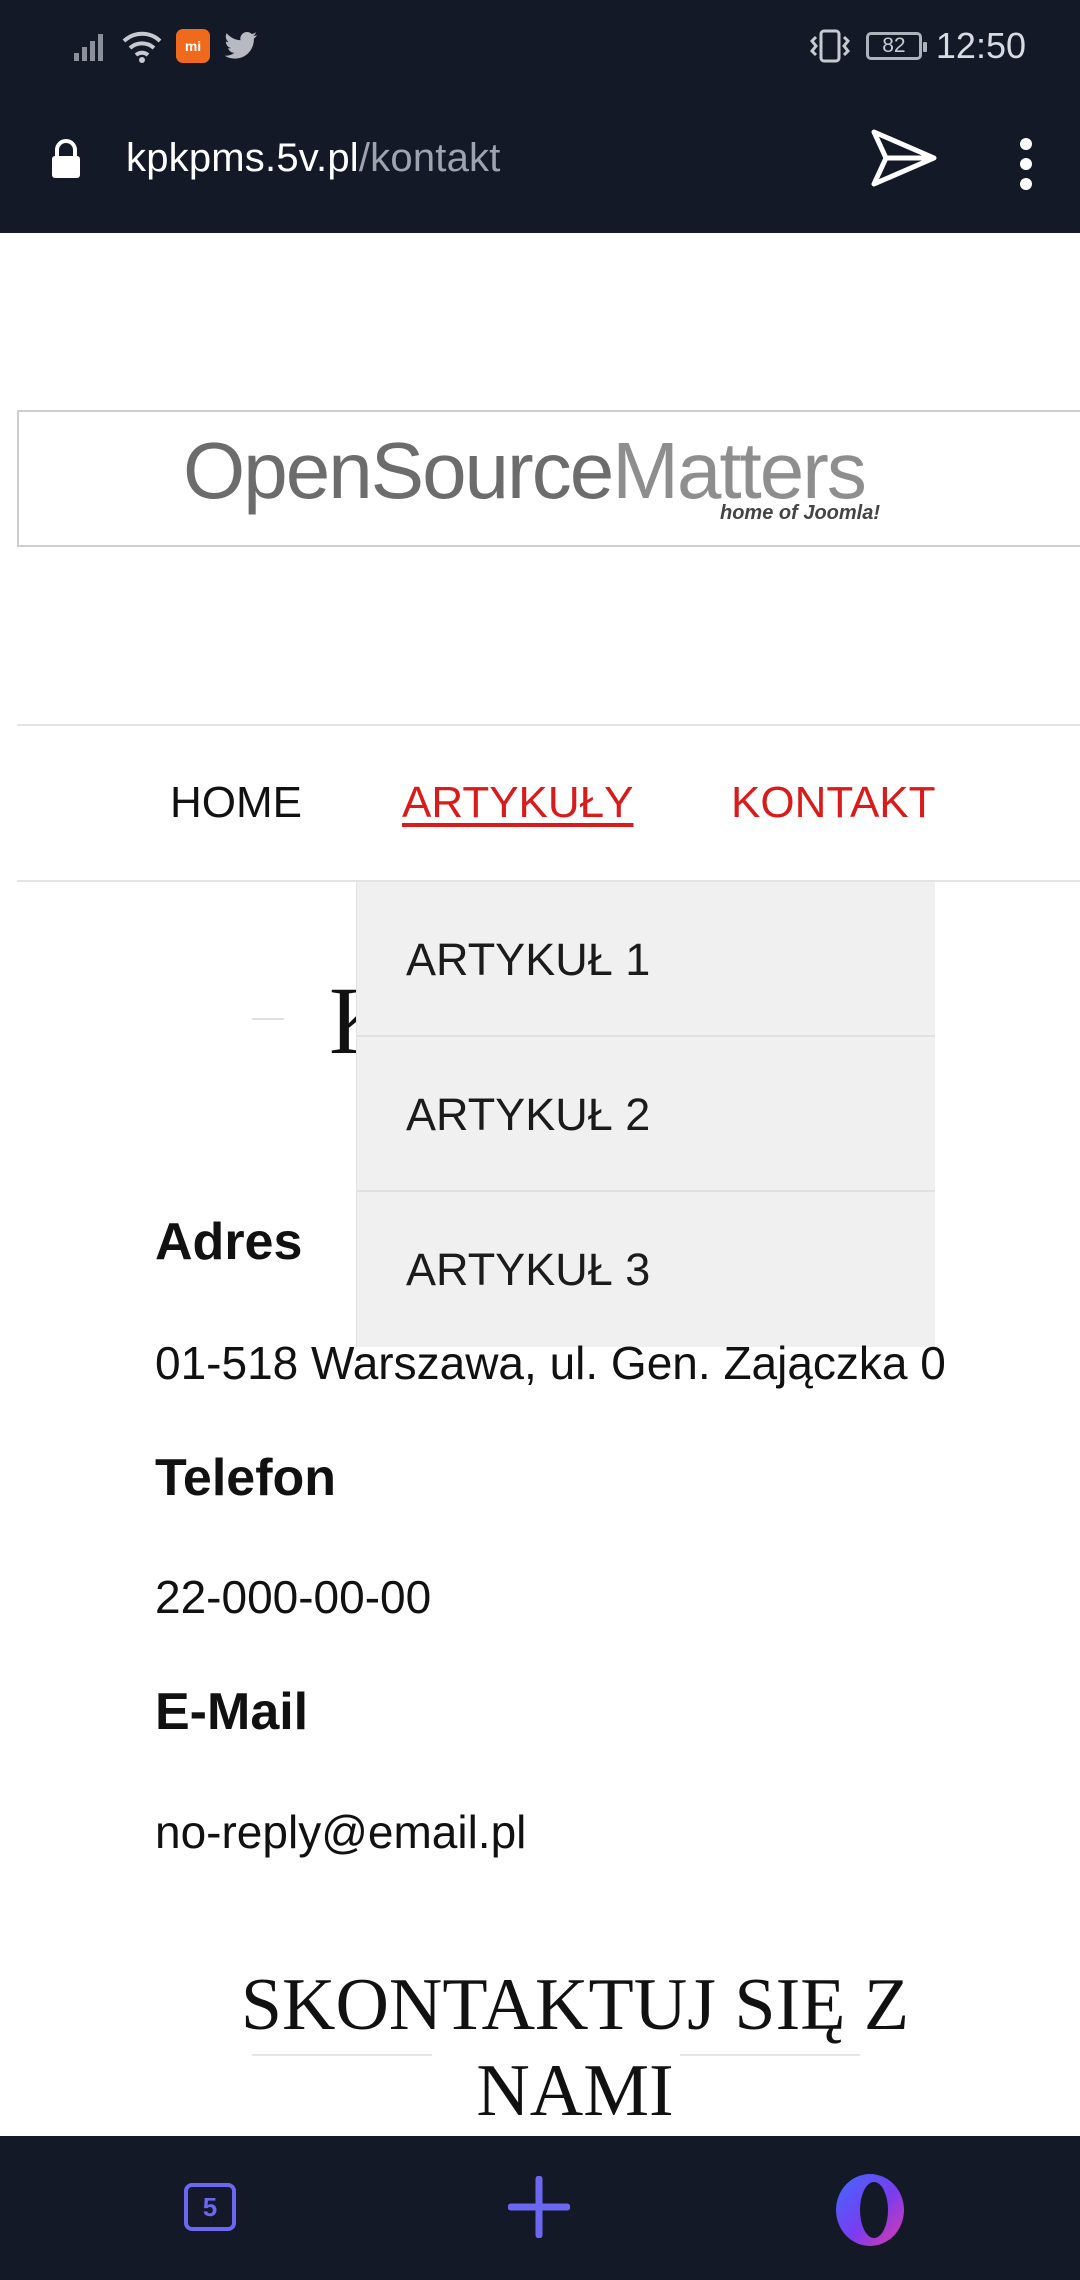 The image size is (1080, 2280). Describe the element at coordinates (539, 2207) in the screenshot. I see `plus-icon` at that location.